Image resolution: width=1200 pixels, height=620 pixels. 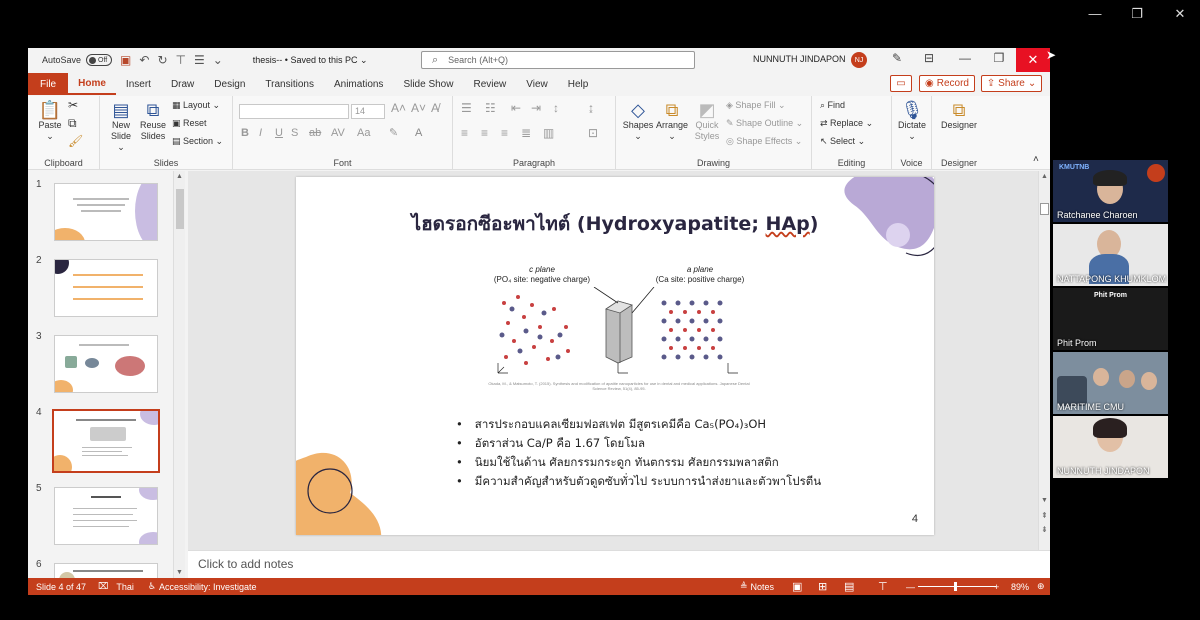 I want to click on close-button: ✕, so click(x=1033, y=60).